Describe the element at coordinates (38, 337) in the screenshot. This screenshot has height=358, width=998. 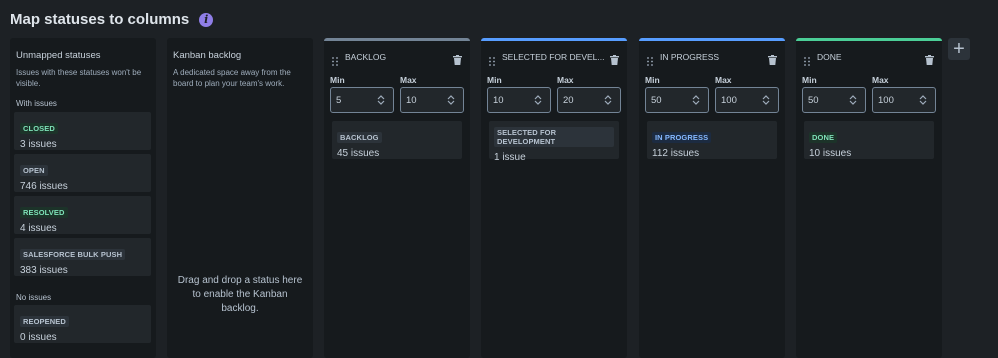
I see `status-count: 0 issues` at that location.